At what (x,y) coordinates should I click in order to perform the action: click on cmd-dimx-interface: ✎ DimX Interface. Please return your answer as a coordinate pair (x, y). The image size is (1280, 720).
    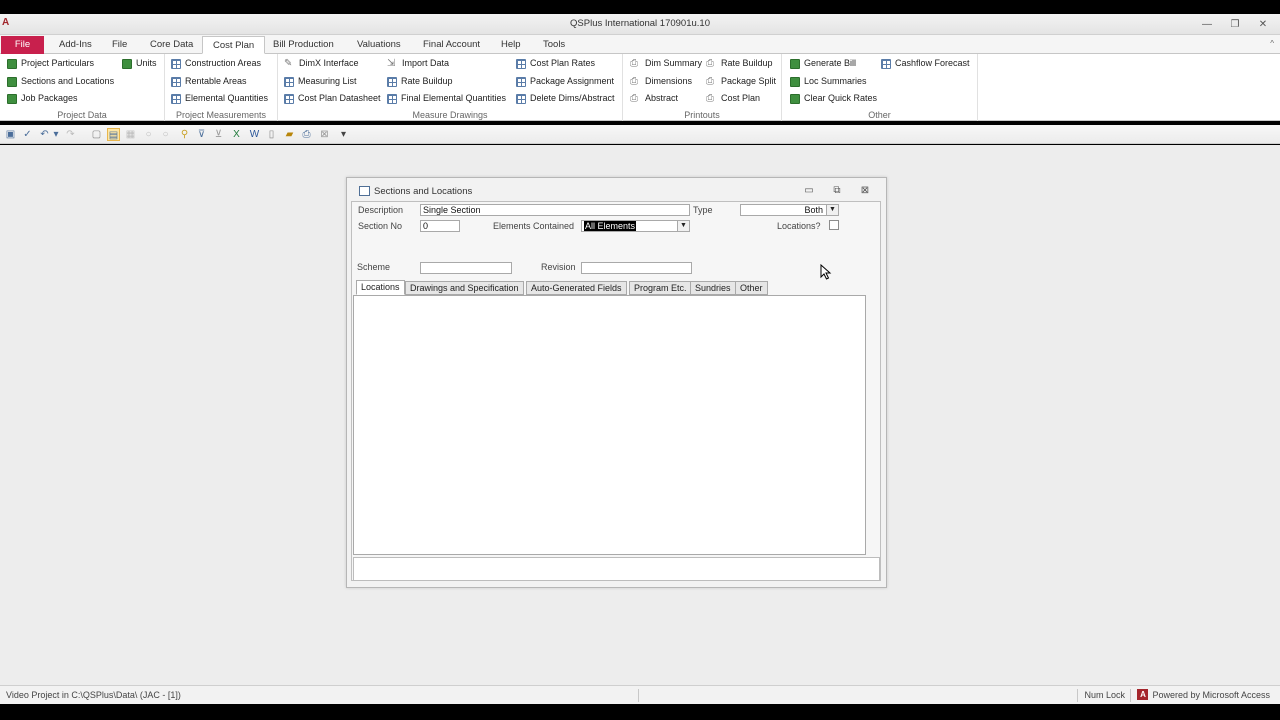
    Looking at the image, I should click on (321, 63).